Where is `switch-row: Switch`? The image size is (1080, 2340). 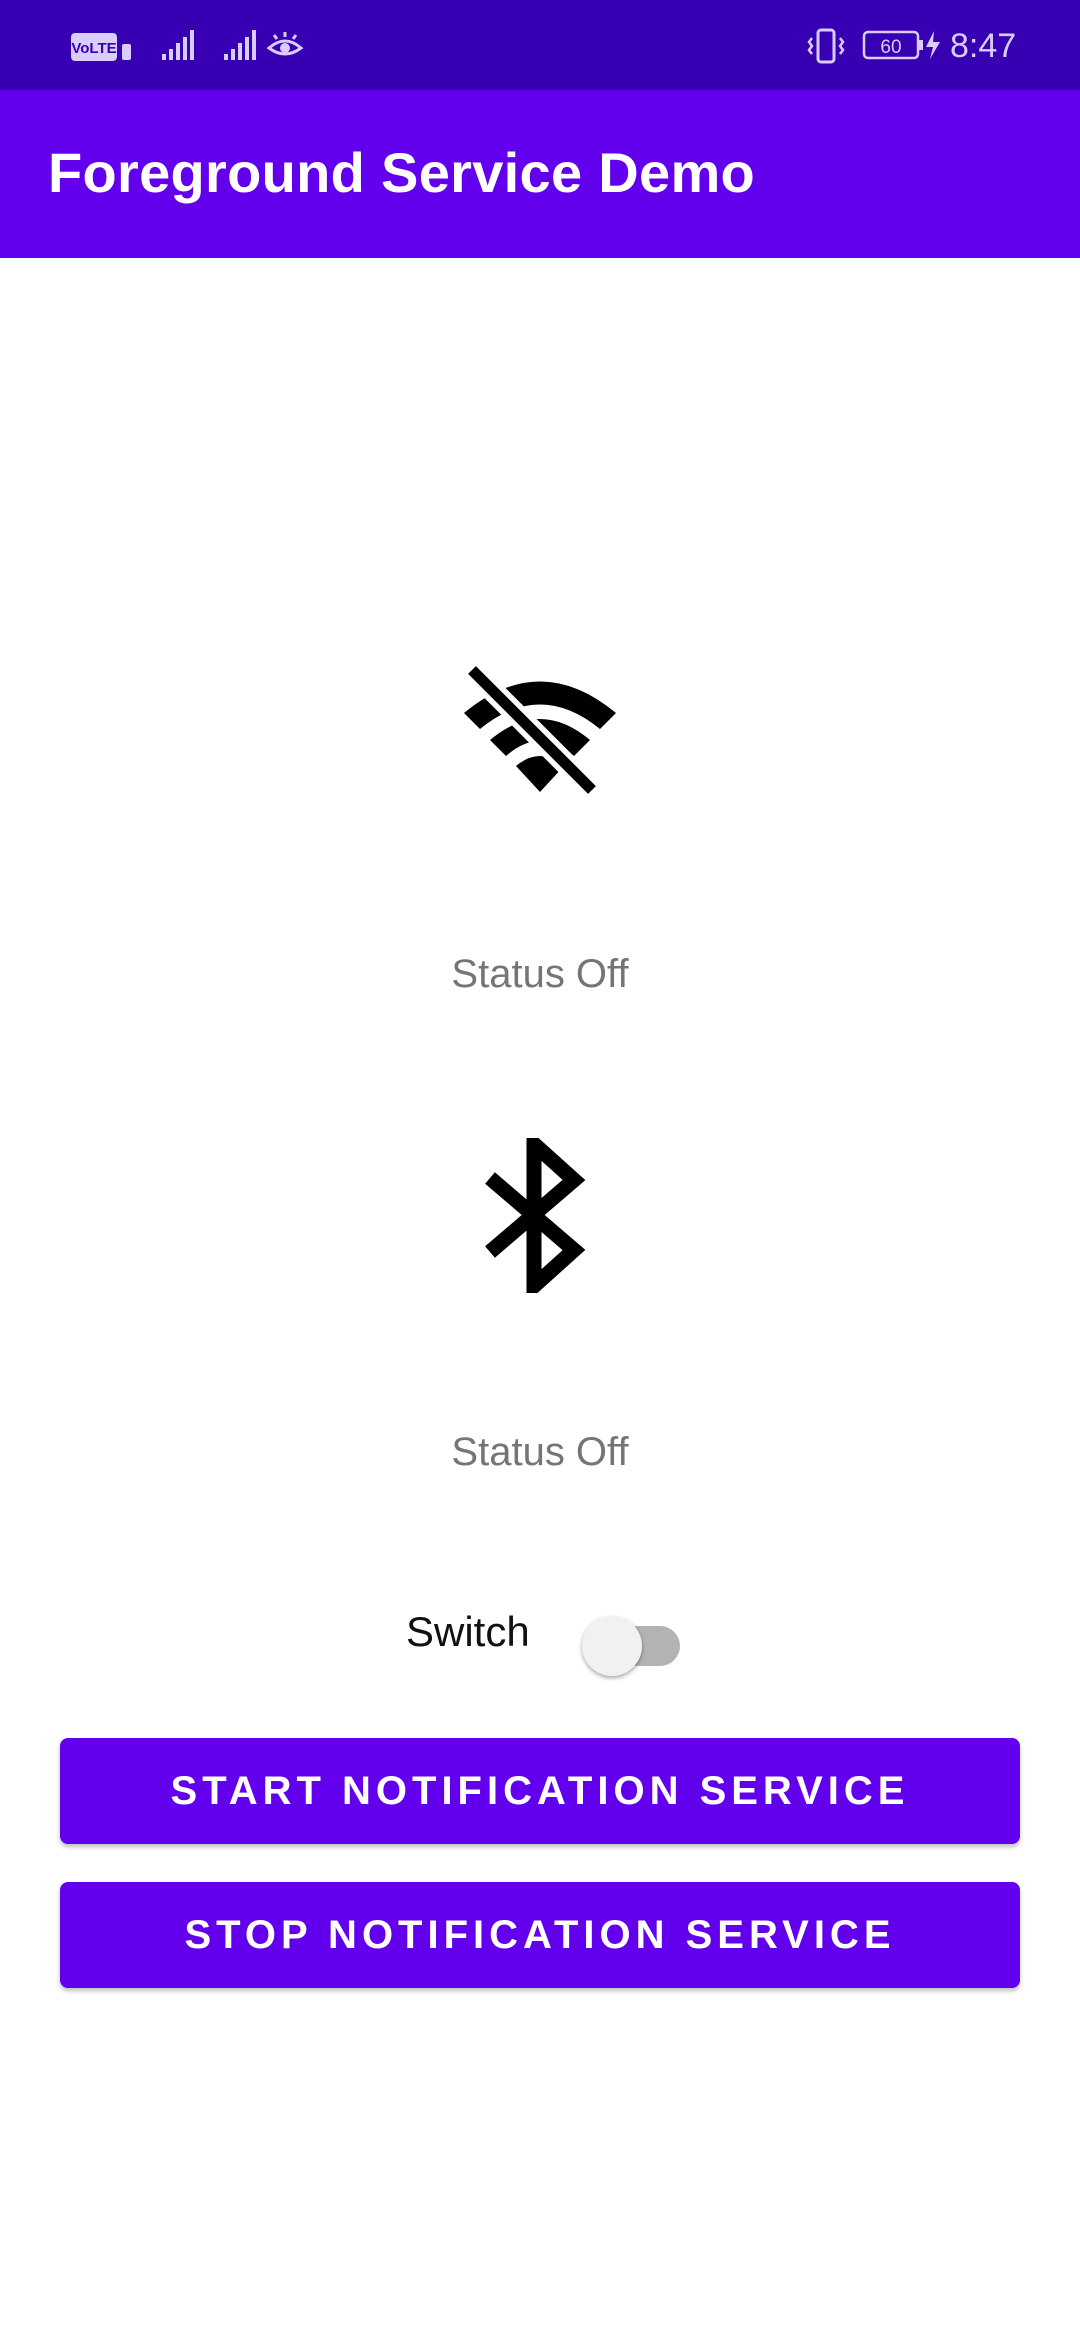
switch-row: Switch is located at coordinates (550, 1640).